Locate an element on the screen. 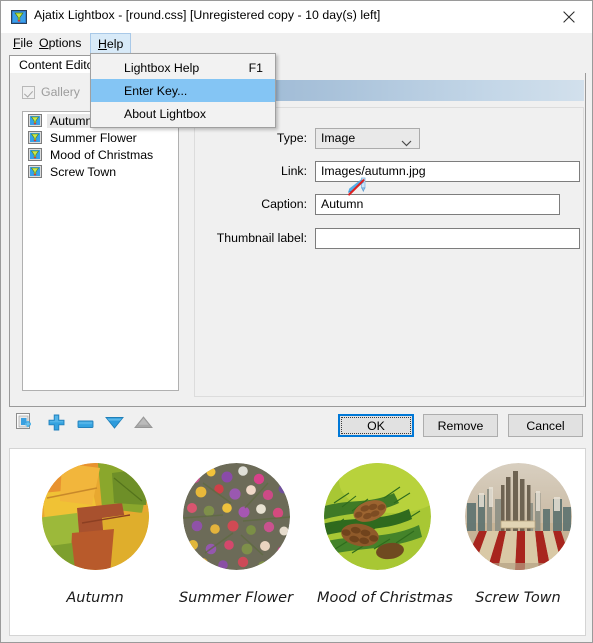 Image resolution: width=593 pixels, height=643 pixels. caption-input-value: Autumn is located at coordinates (342, 204).